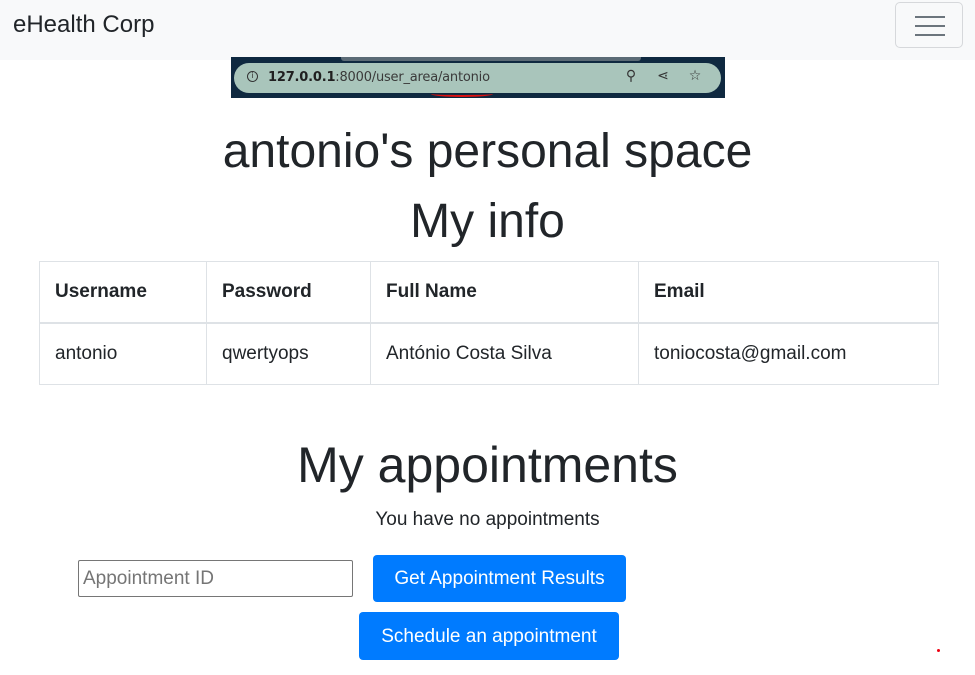  What do you see at coordinates (379, 77) in the screenshot?
I see `url-text: 127.0.0.1:8000/user_area/antonio` at bounding box center [379, 77].